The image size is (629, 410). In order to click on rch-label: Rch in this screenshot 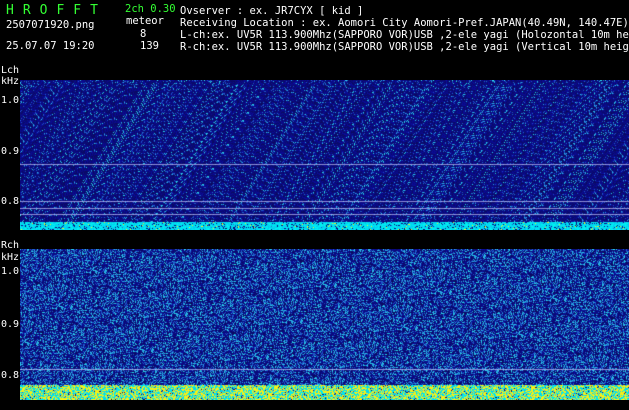, I will do `click(10, 245)`.